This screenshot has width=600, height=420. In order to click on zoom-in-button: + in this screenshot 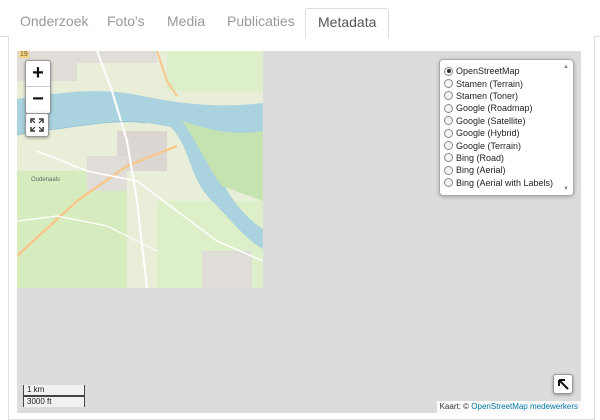, I will do `click(38, 74)`.